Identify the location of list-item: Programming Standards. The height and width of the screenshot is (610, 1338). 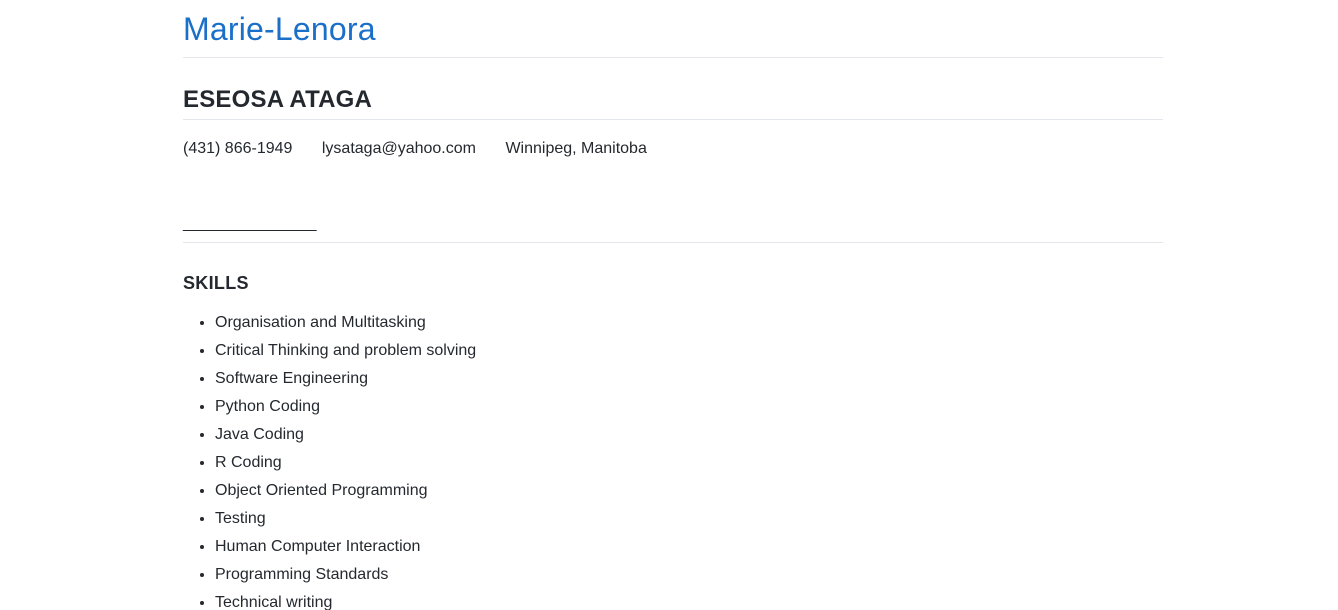
(689, 575).